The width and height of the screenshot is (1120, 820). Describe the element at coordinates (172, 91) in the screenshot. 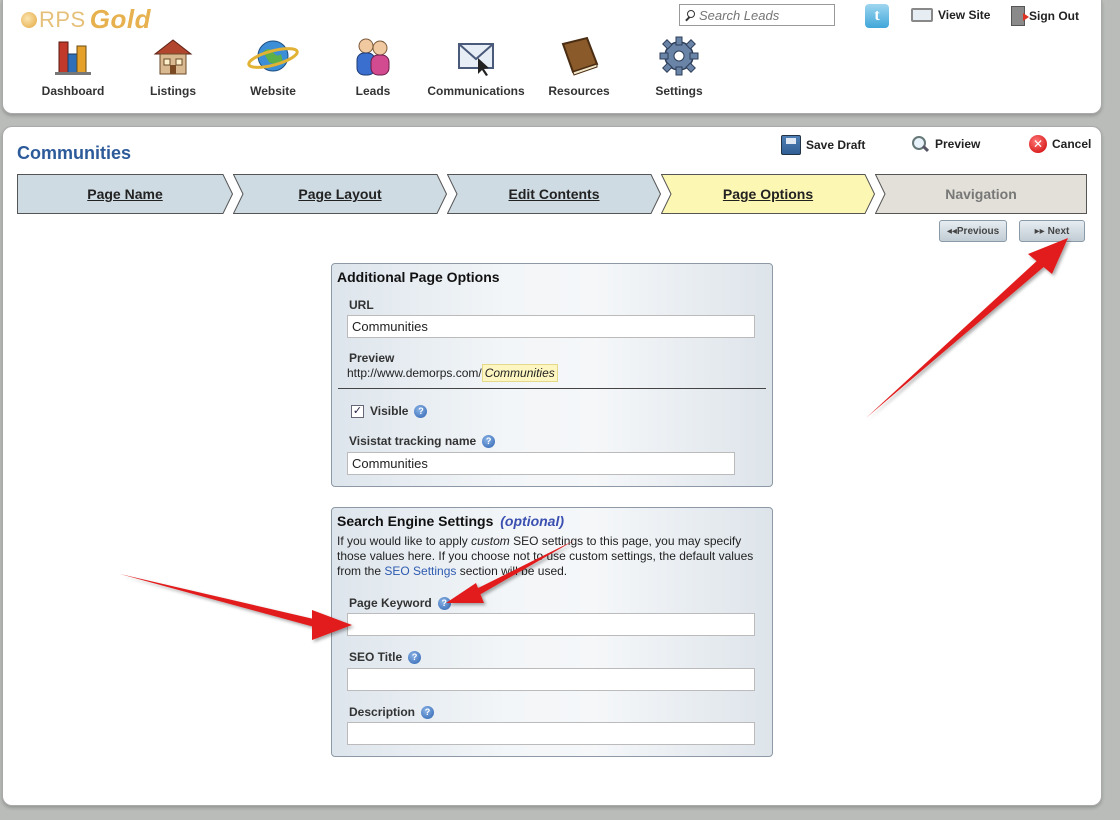

I see `nav-label-listings: Listings` at that location.